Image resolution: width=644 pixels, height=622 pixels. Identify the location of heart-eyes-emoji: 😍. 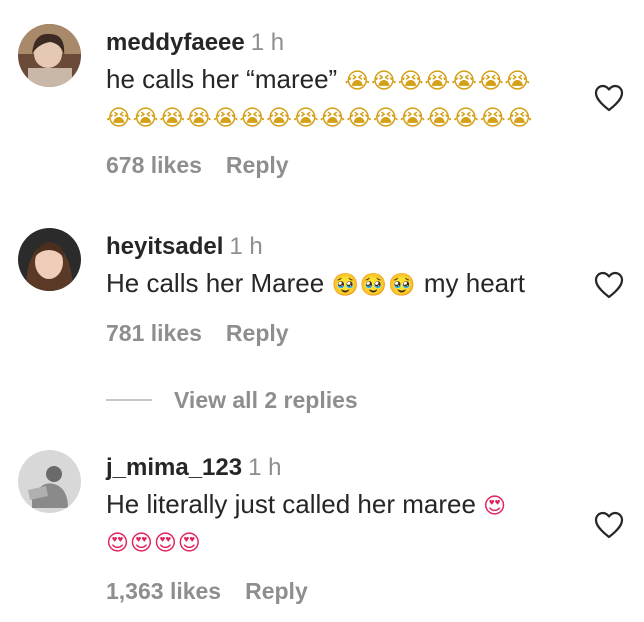
(495, 506).